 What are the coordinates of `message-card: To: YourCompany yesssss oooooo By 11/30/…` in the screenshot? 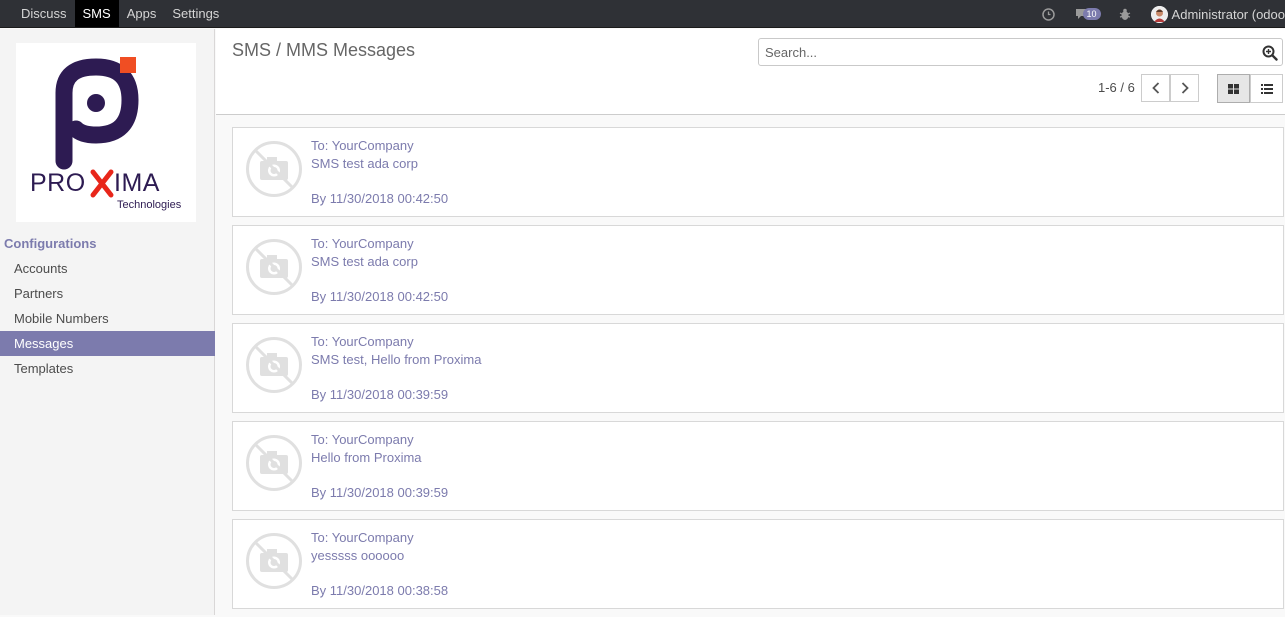 It's located at (758, 564).